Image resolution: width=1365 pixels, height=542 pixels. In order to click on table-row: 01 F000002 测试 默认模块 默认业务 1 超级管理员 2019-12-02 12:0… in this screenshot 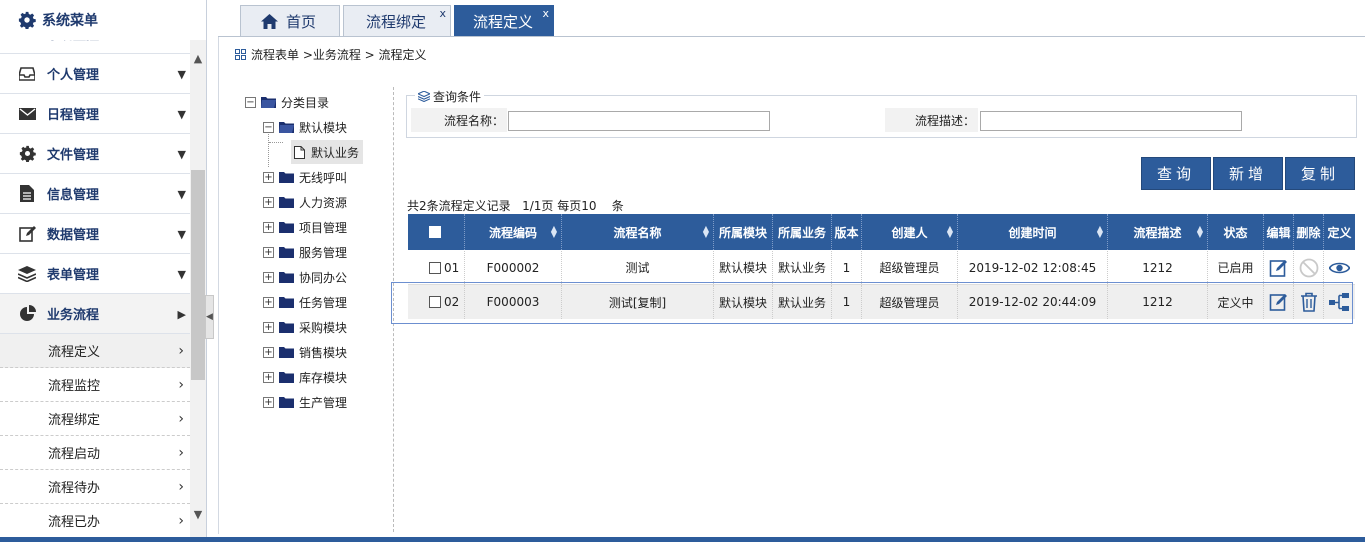, I will do `click(881, 268)`.